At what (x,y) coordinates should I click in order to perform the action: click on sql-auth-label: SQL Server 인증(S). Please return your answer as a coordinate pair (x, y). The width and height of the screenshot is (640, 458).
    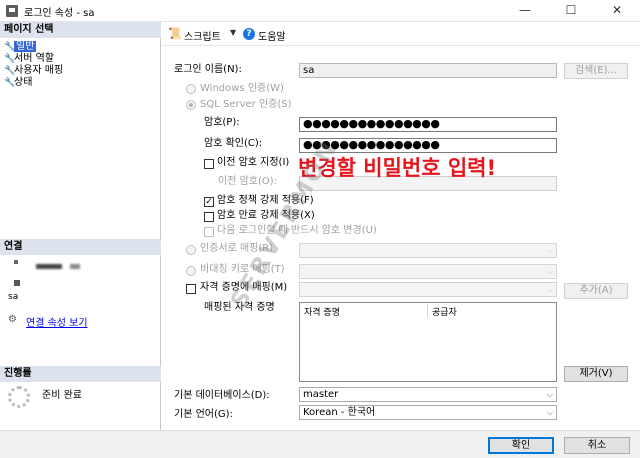
    Looking at the image, I should click on (246, 104).